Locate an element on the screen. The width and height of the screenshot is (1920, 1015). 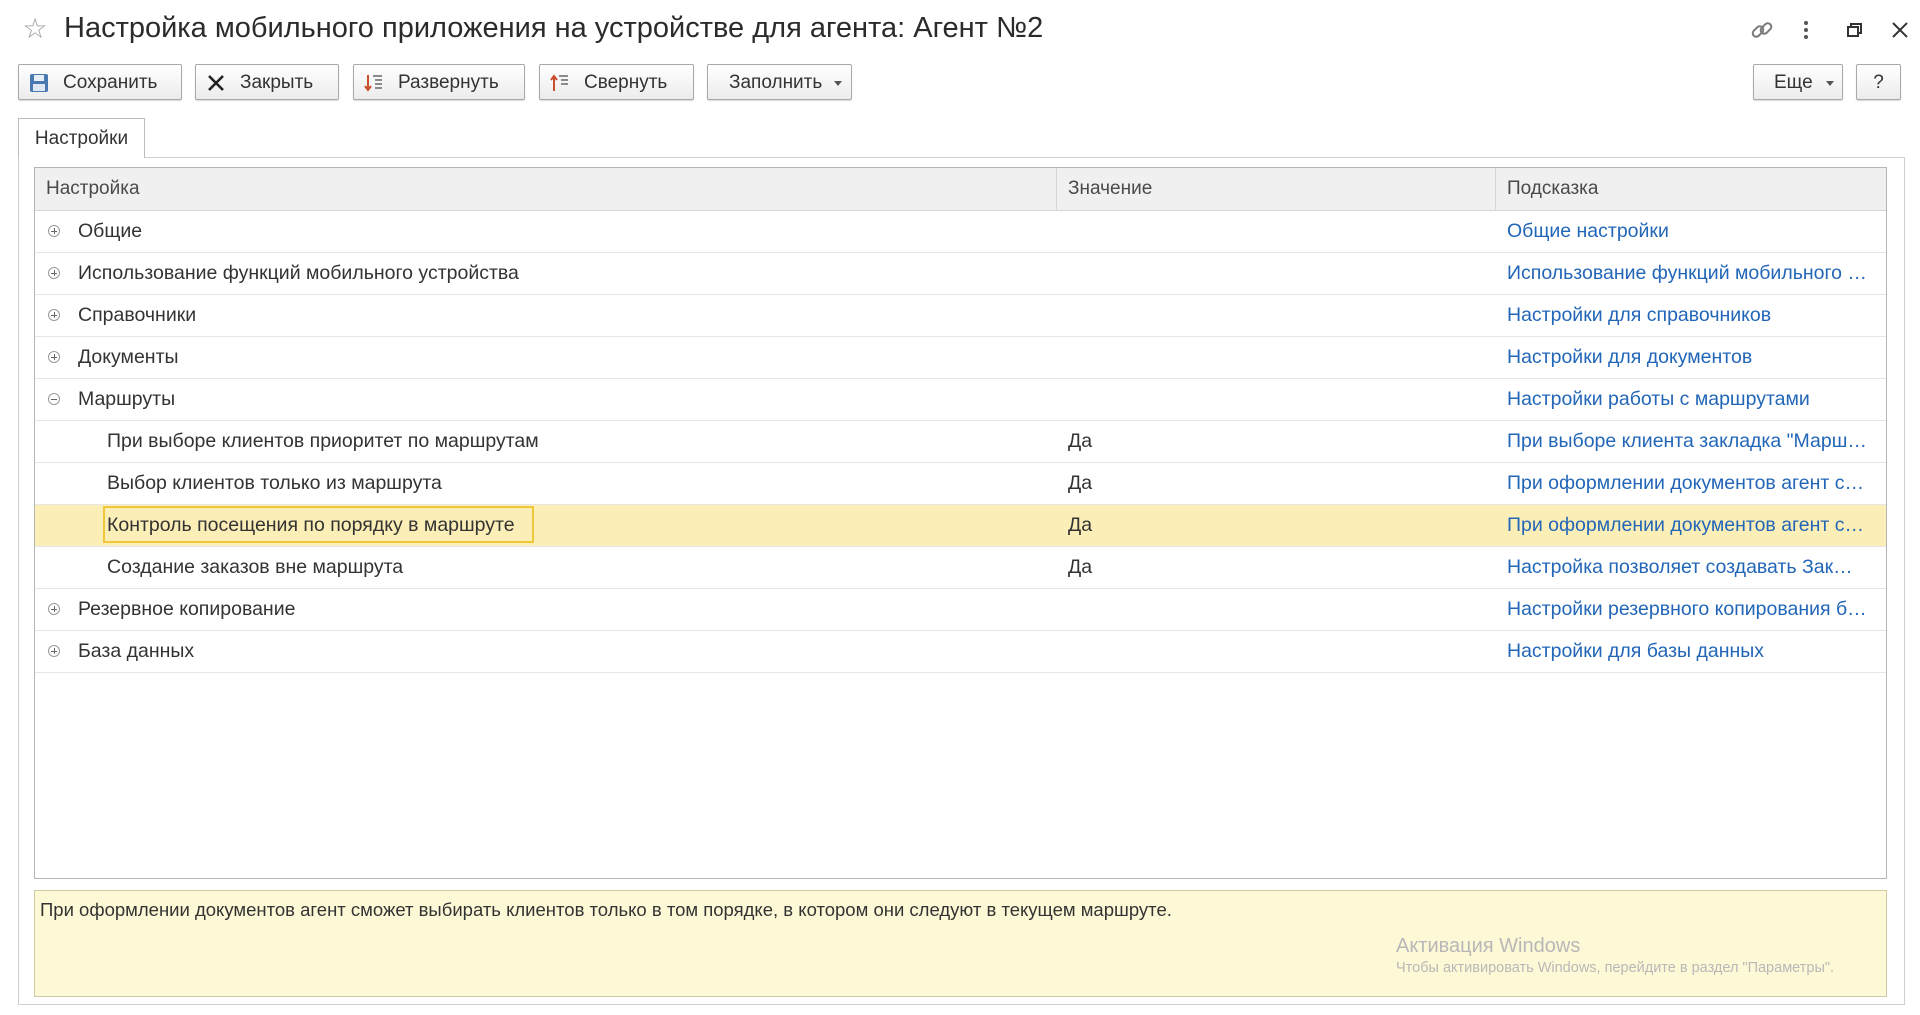
help-button: ? is located at coordinates (1878, 82).